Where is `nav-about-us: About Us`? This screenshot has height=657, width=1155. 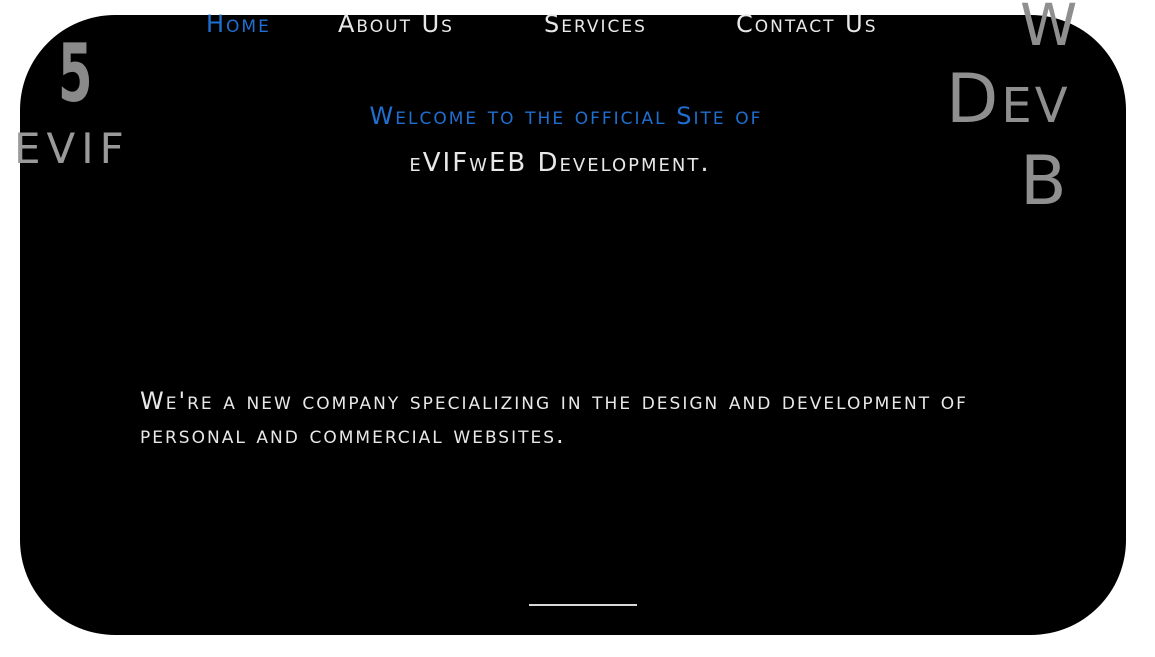 nav-about-us: About Us is located at coordinates (396, 24).